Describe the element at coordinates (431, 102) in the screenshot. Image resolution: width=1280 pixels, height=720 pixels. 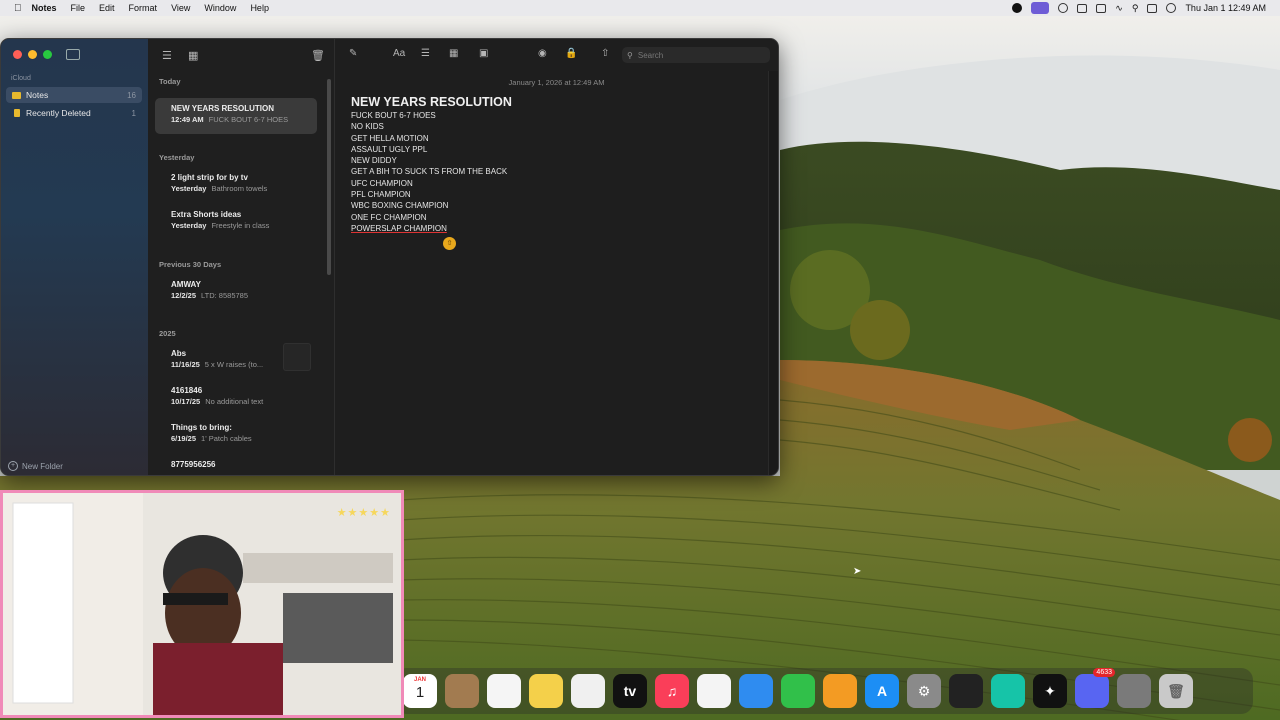
I see `note-heading: NEW YEARS RESOLUTION` at that location.